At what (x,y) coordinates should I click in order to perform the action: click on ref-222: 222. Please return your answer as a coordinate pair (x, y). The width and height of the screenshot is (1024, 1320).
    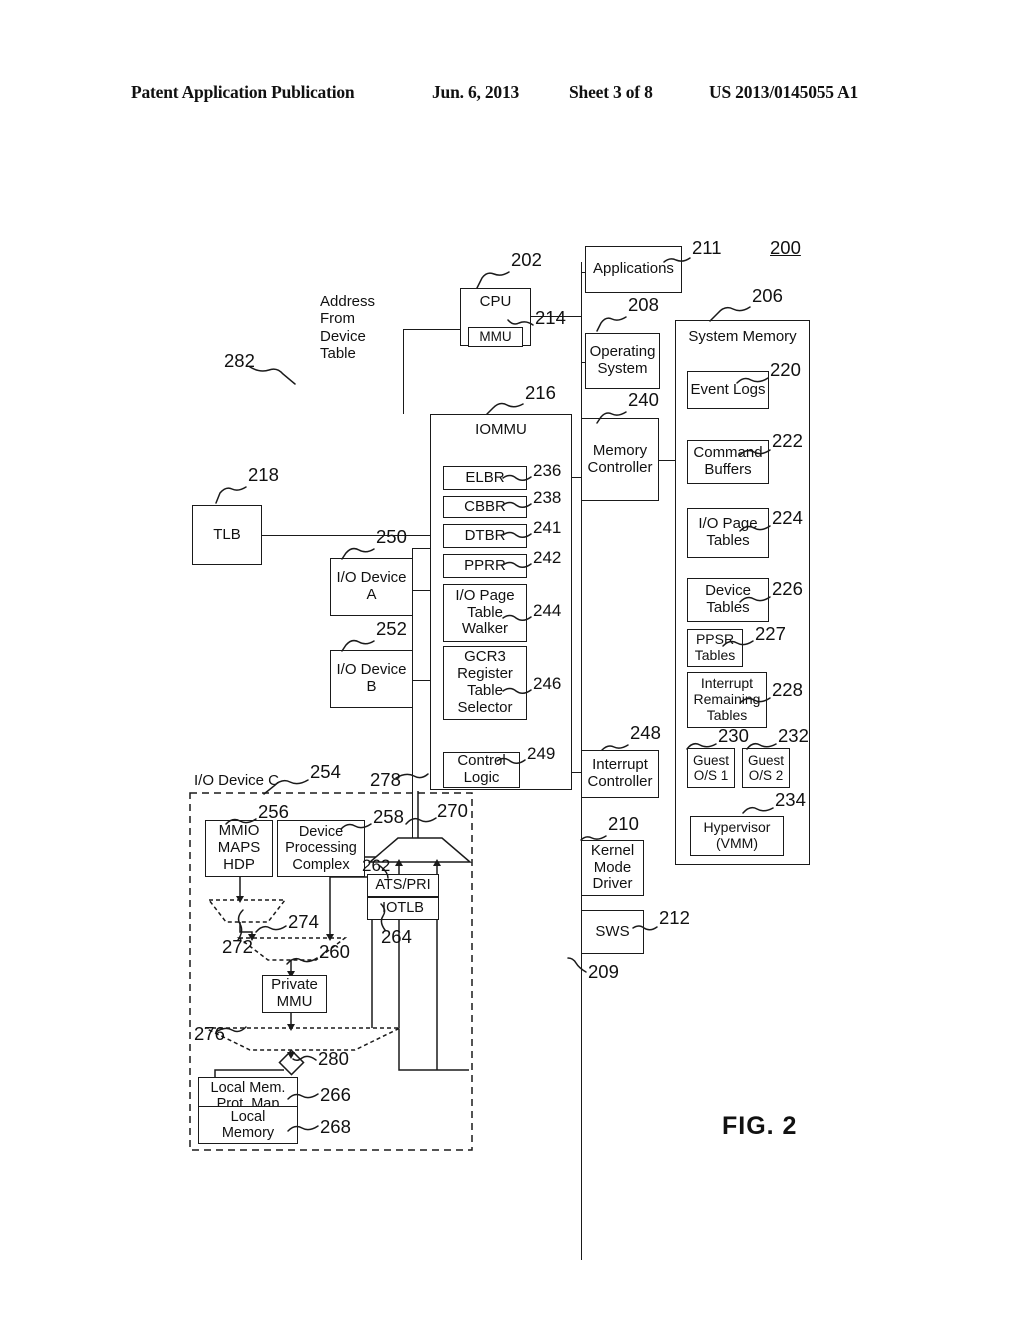
    Looking at the image, I should click on (787, 440).